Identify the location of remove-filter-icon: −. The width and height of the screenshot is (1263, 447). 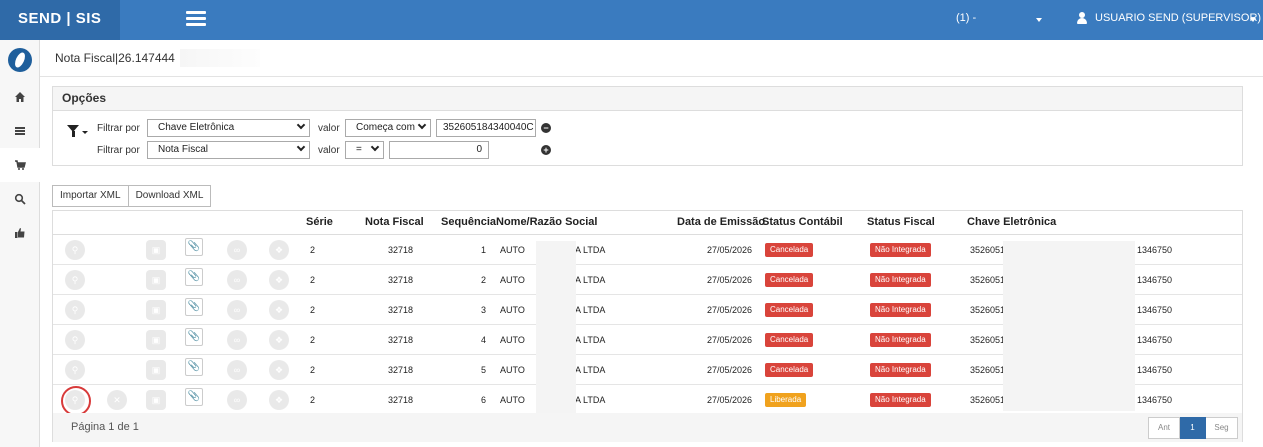
(546, 128).